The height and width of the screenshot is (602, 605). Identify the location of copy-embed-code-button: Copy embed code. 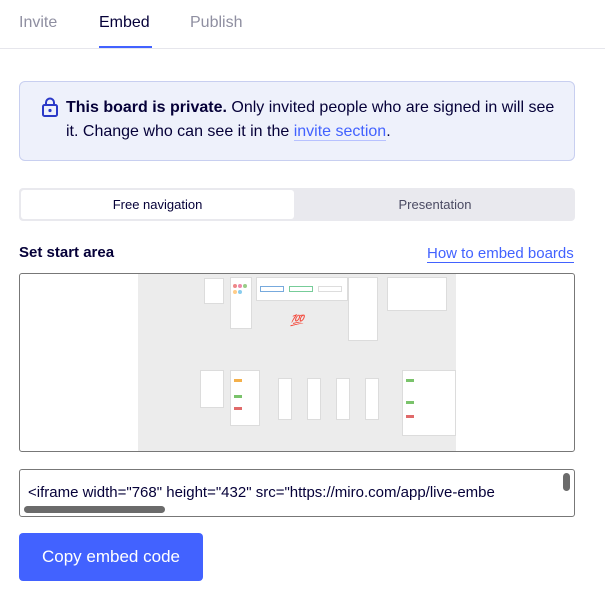
(111, 557).